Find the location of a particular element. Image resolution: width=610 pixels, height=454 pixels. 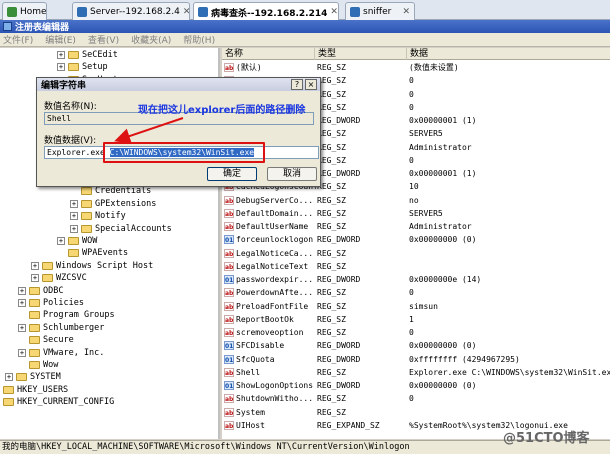

column-header-data: 数据 is located at coordinates (508, 54).